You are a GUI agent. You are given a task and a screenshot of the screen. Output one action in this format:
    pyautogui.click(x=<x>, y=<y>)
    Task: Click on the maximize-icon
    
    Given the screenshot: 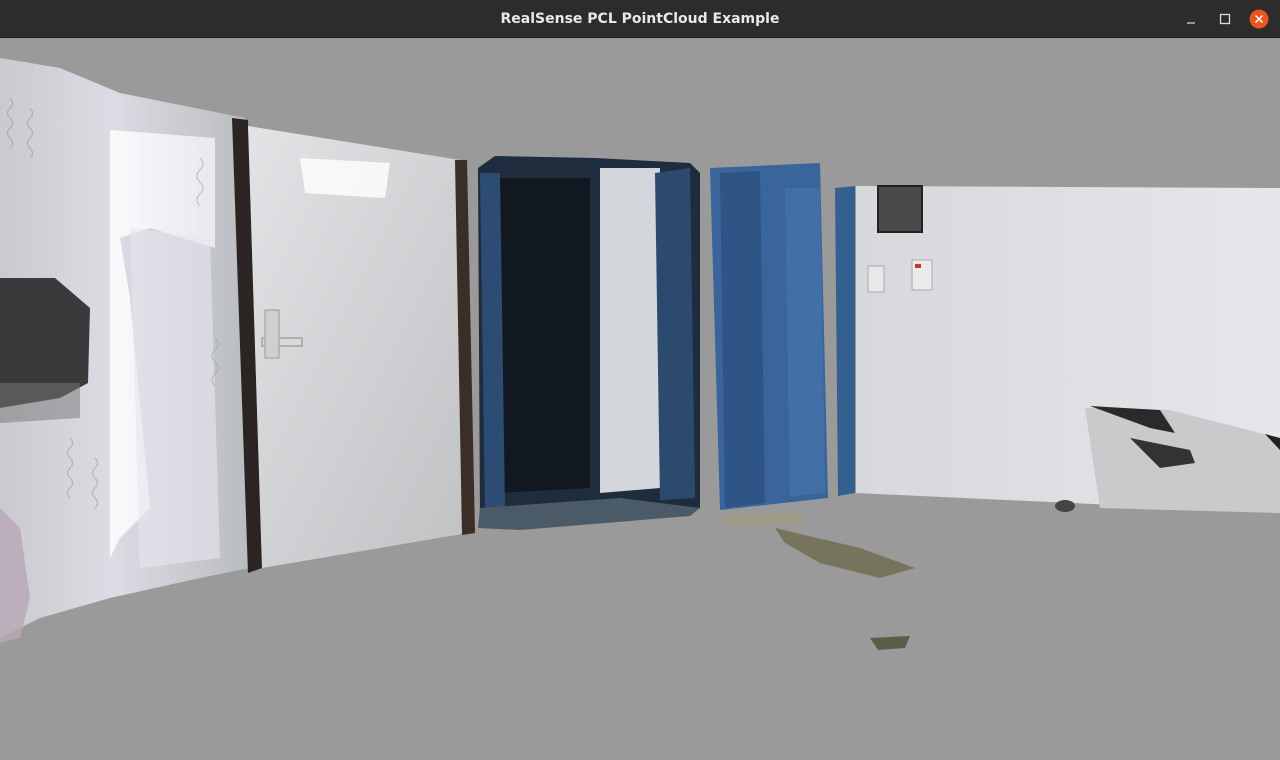 What is the action you would take?
    pyautogui.click(x=1225, y=19)
    